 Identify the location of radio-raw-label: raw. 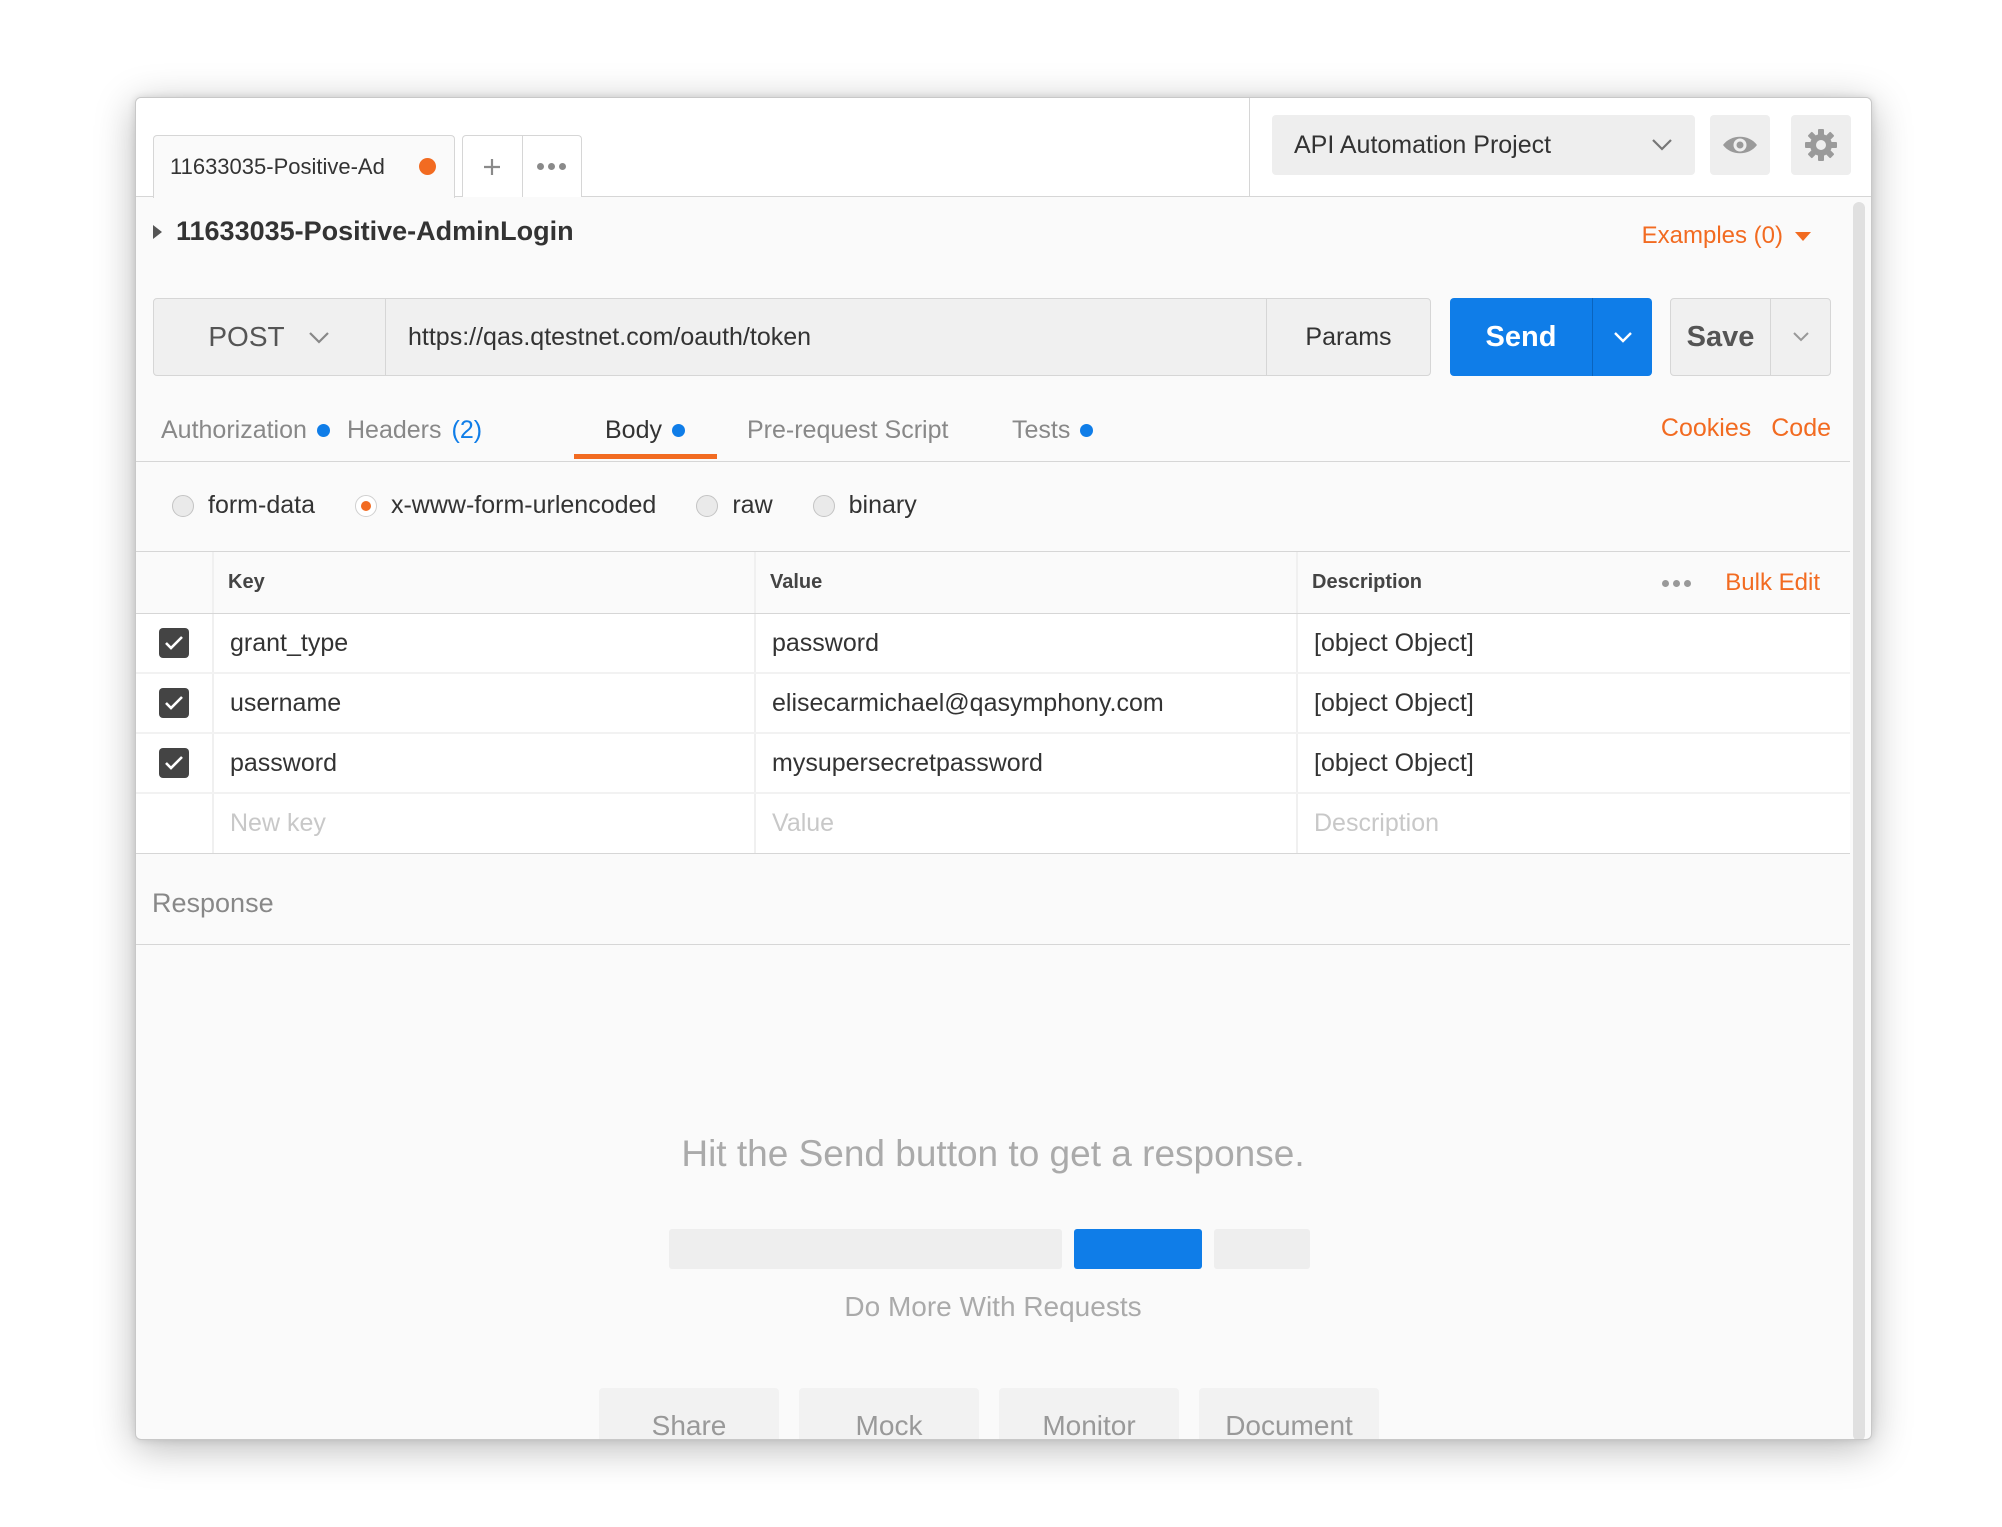
(752, 505).